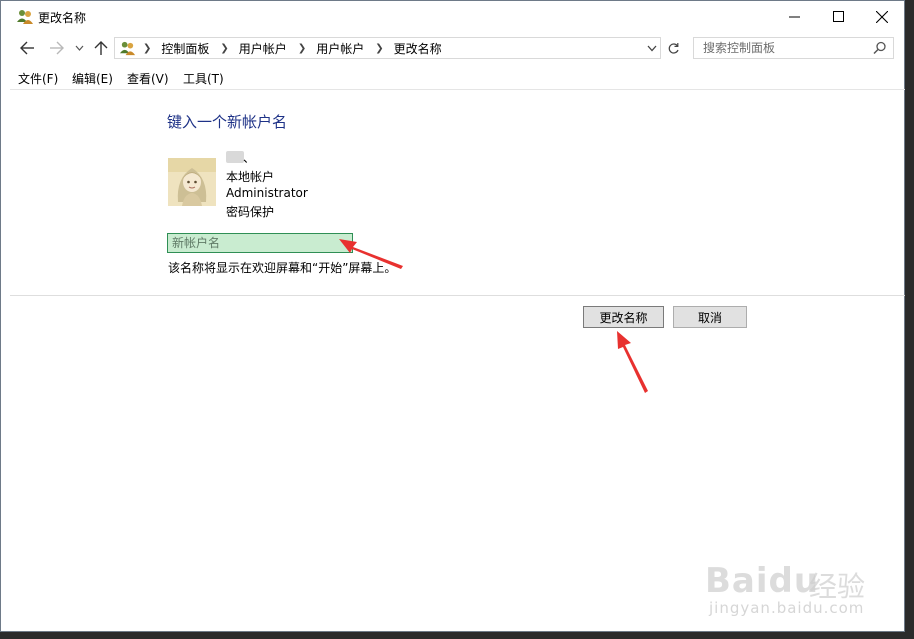 The height and width of the screenshot is (639, 914). I want to click on forward-arrow-icon, so click(57, 48).